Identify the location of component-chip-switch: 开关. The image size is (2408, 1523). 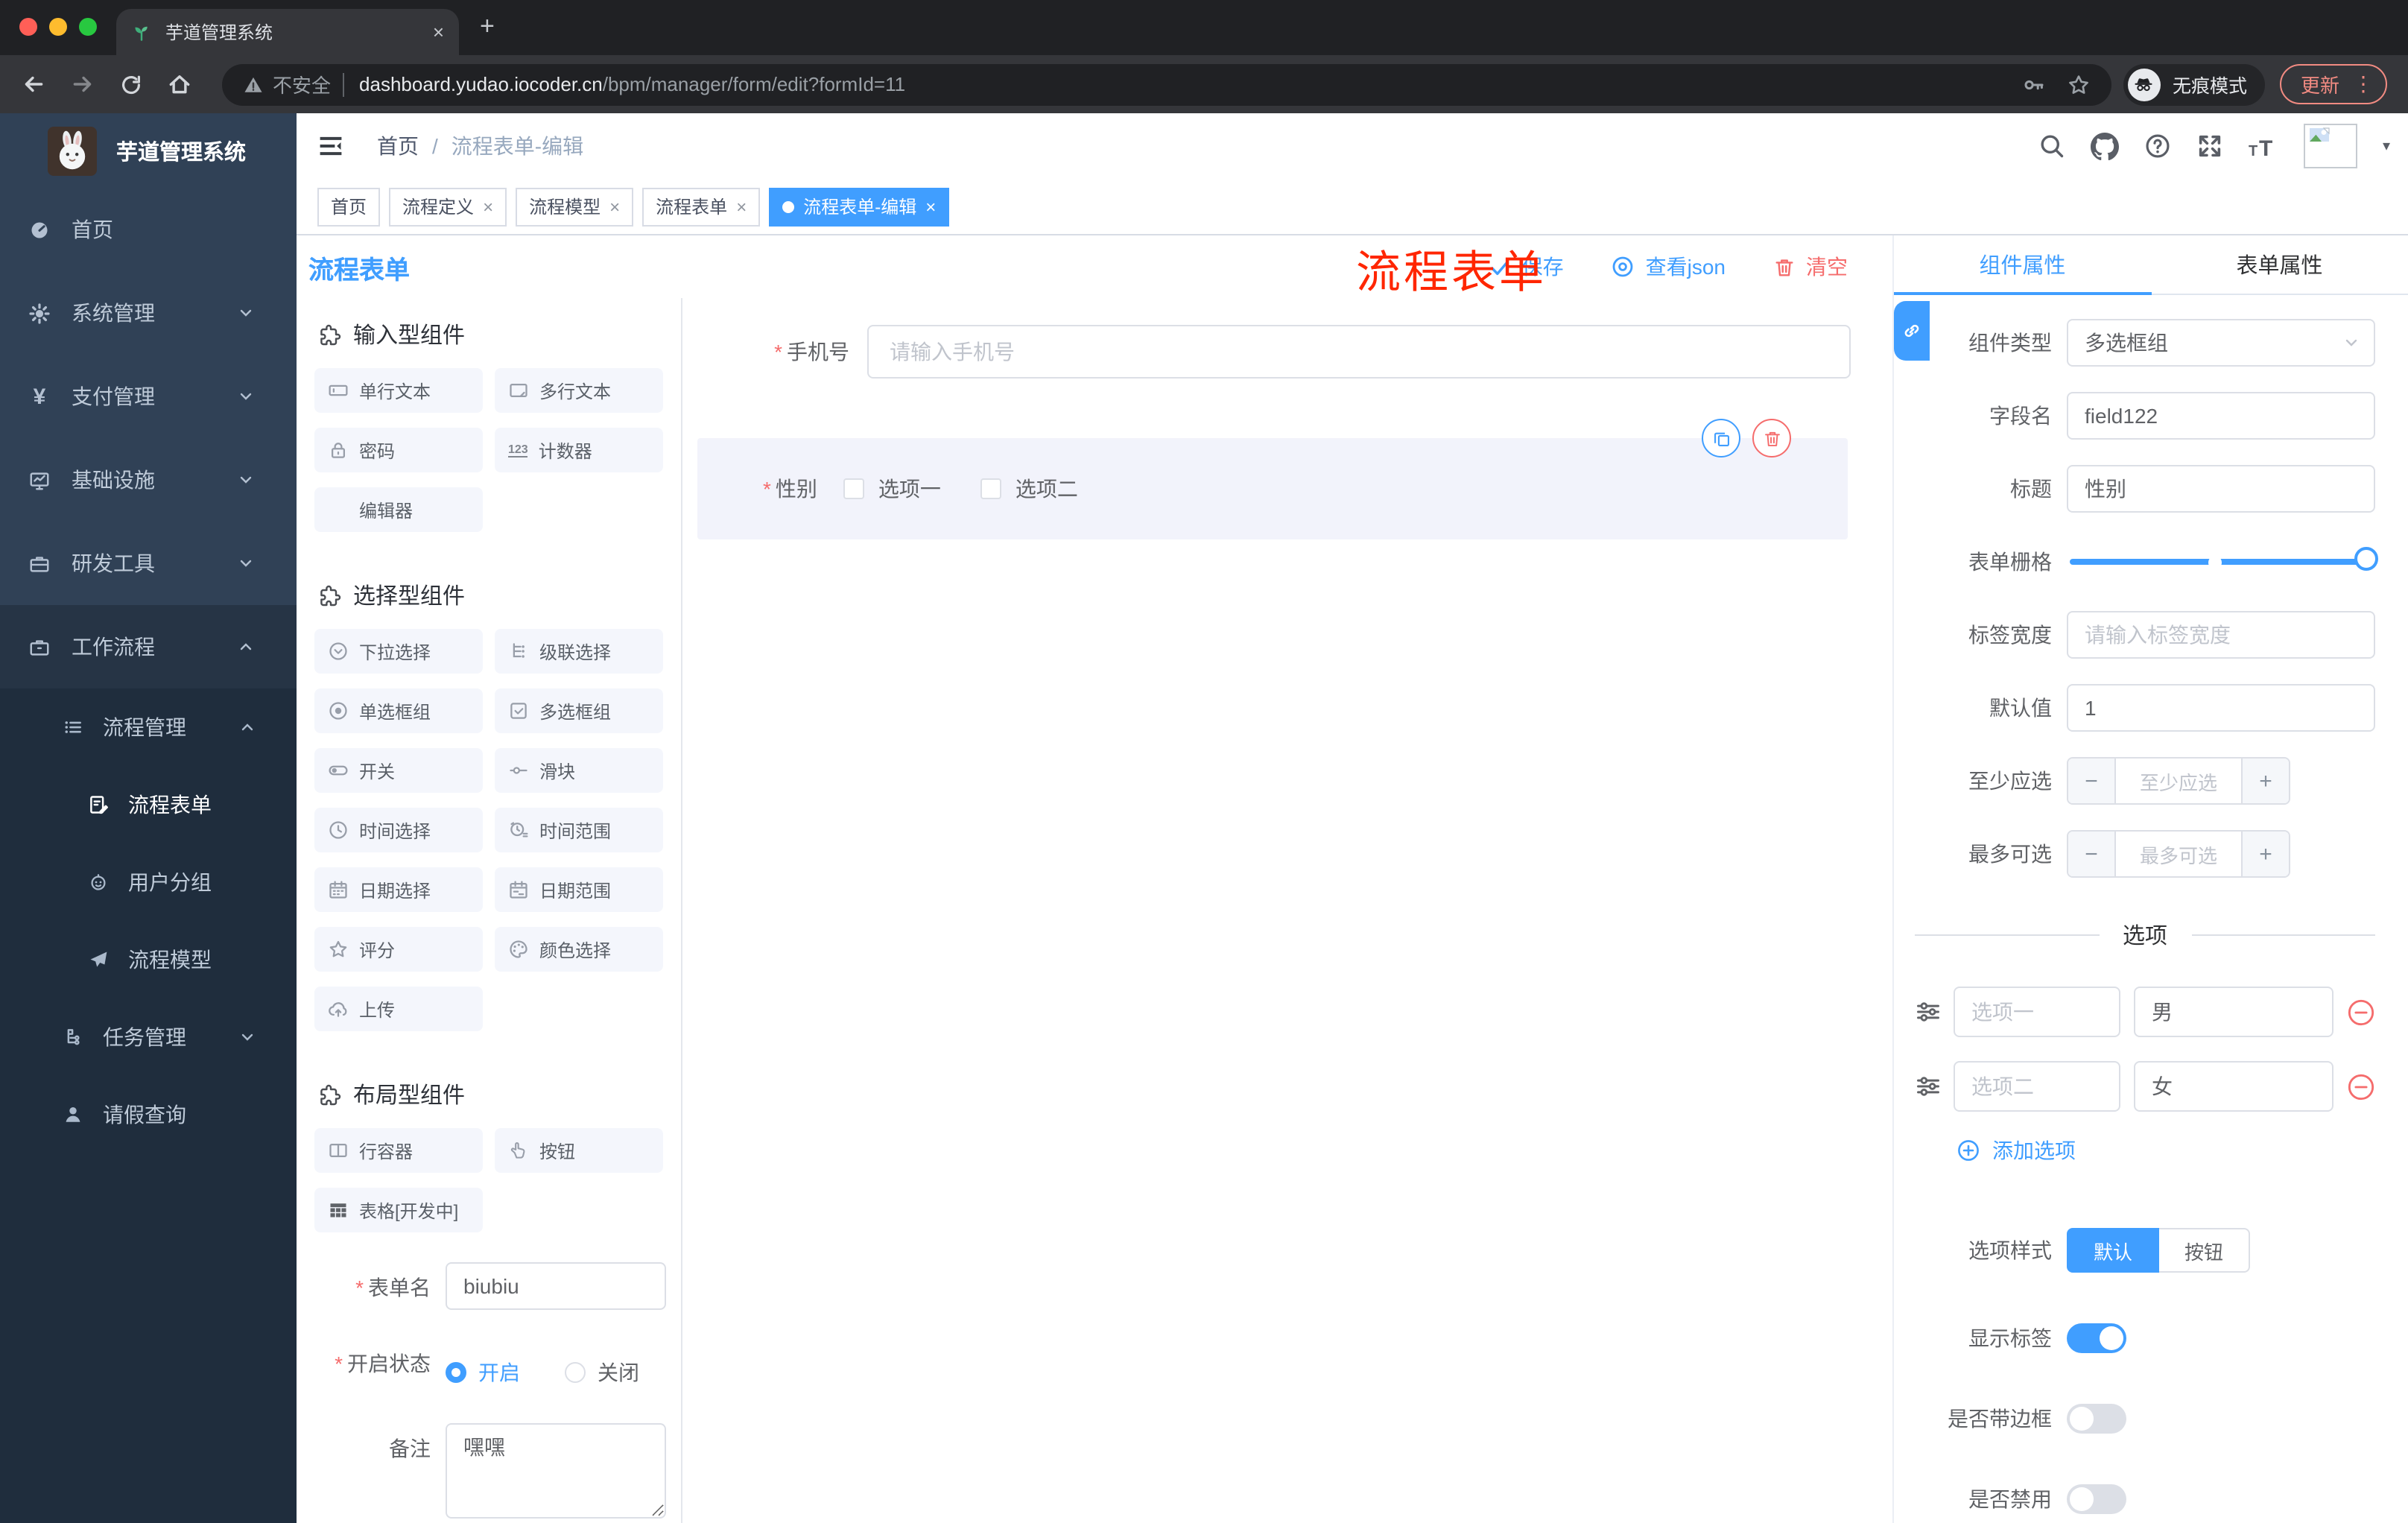
(398, 771).